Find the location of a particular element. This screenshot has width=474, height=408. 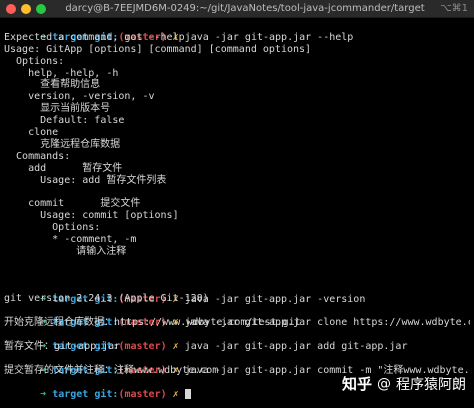

output-line: 克隆远程仓库数据 is located at coordinates (62, 144).